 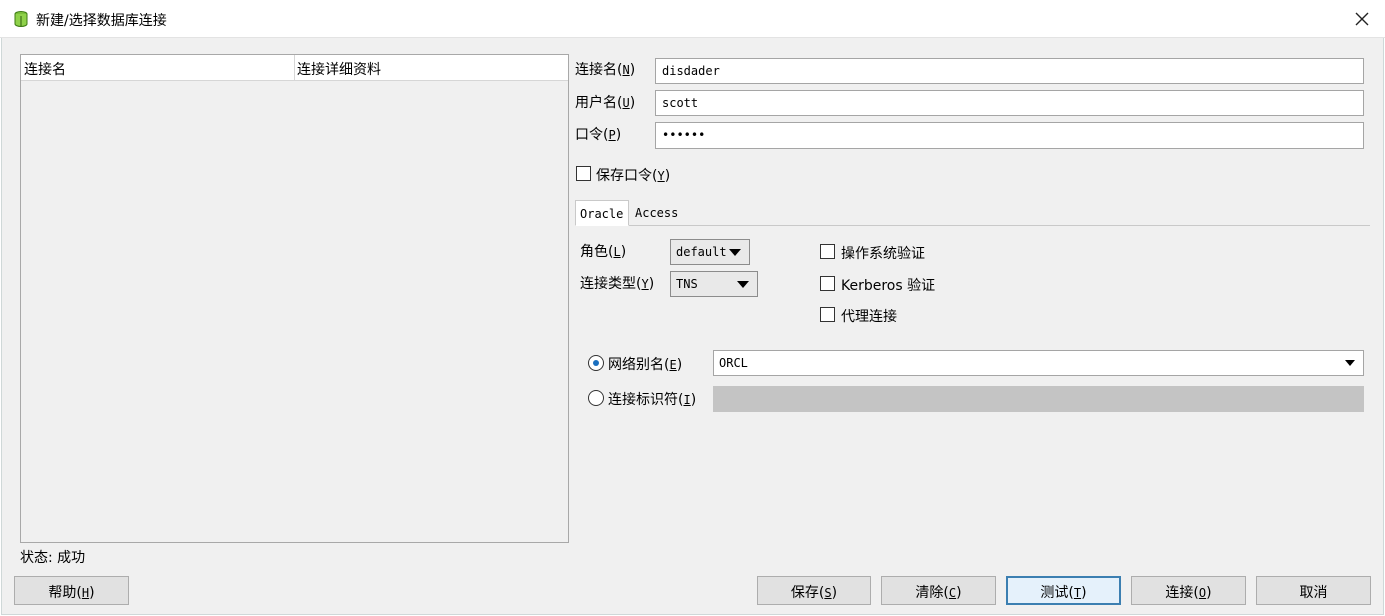 I want to click on kerberos-label: Kerberos 验证, so click(x=888, y=285).